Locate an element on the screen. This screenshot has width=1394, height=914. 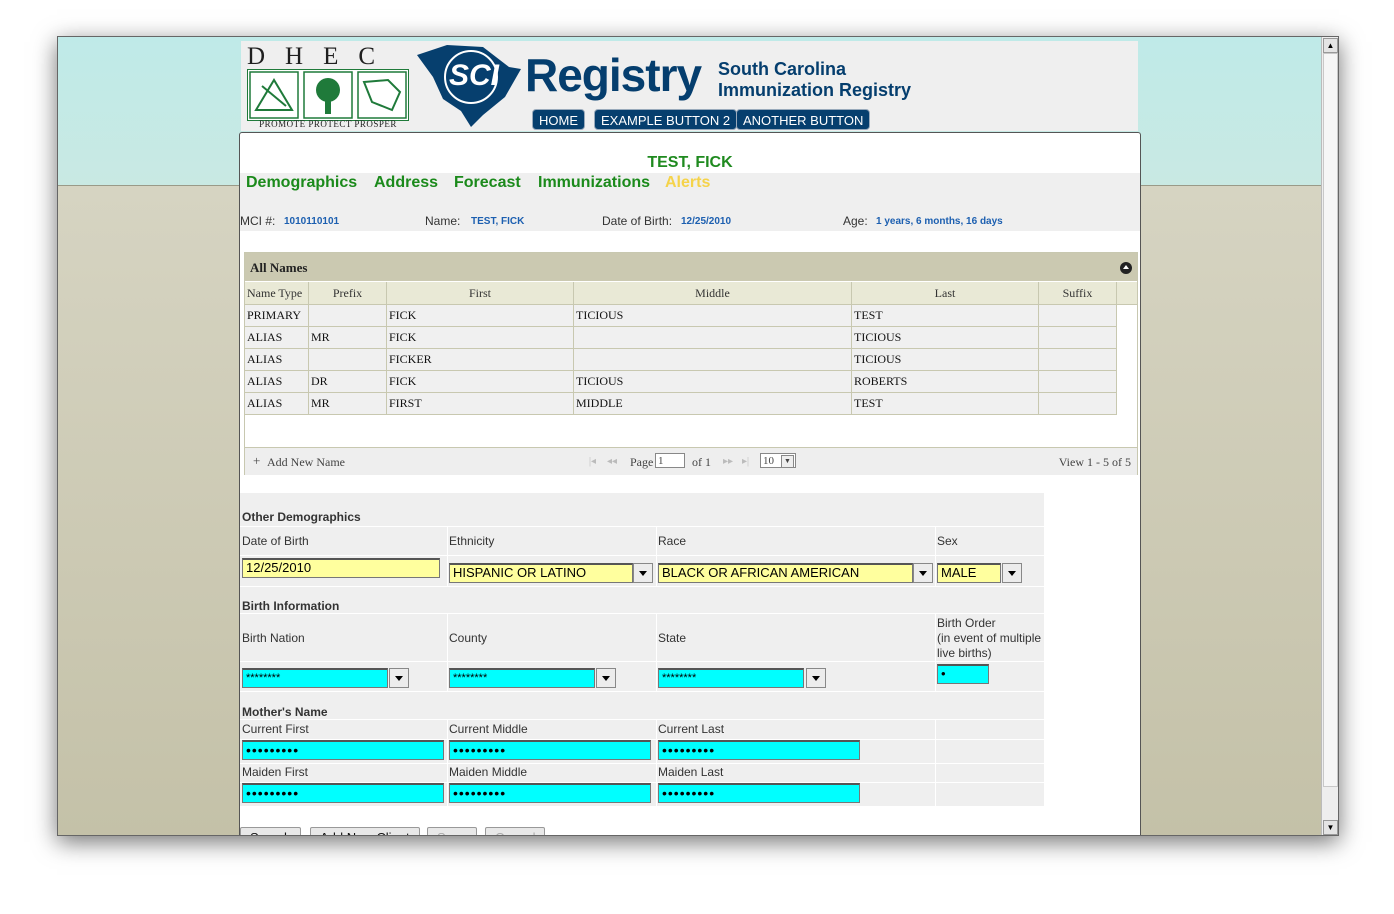
page-label: Page is located at coordinates (642, 462).